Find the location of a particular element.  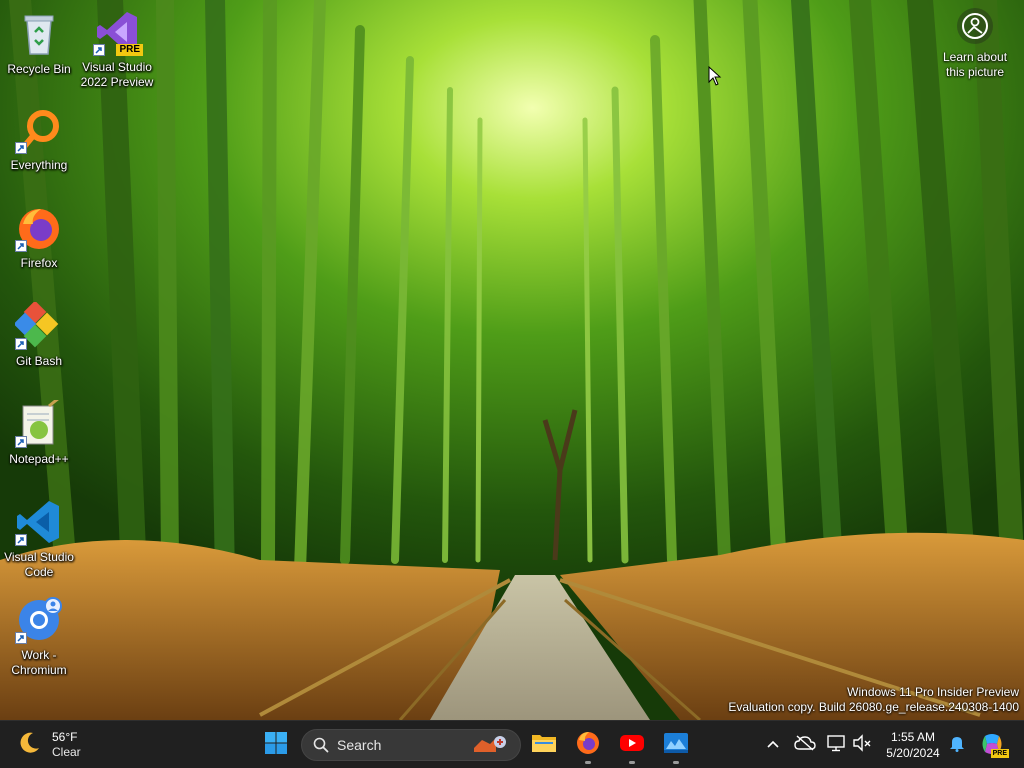

desktop-icon-firefox: Firefox is located at coordinates (39, 237).